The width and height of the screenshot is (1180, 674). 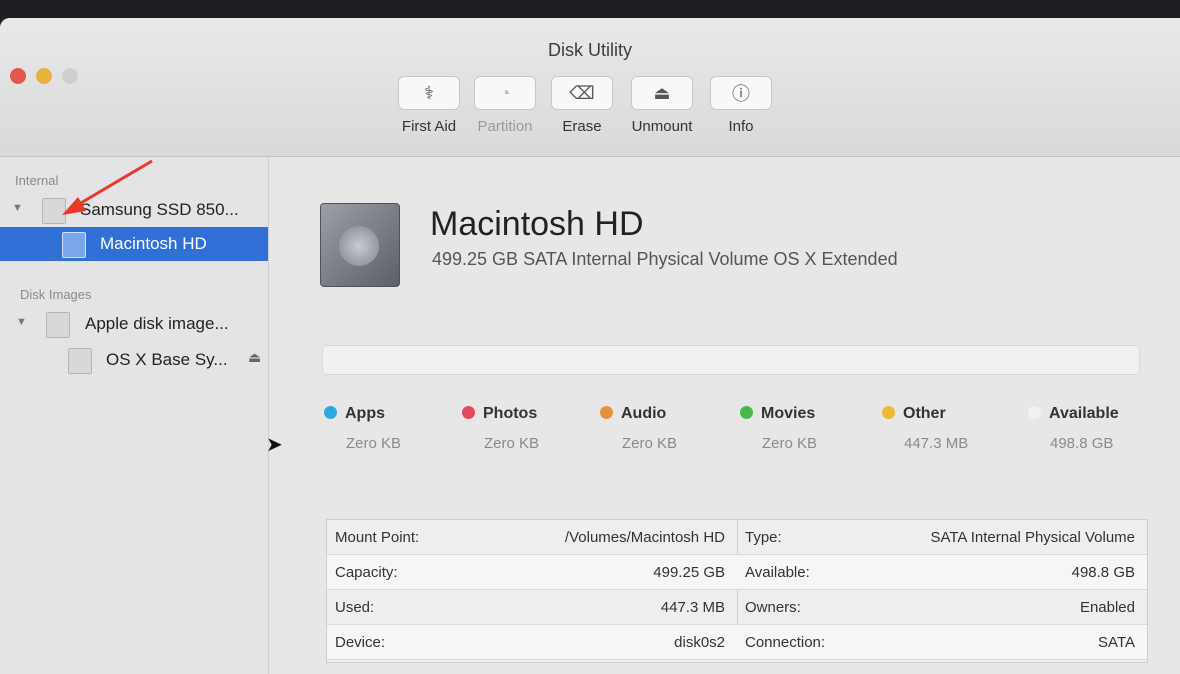 I want to click on table-row: Capacity: 499.25 GB, so click(x=532, y=572).